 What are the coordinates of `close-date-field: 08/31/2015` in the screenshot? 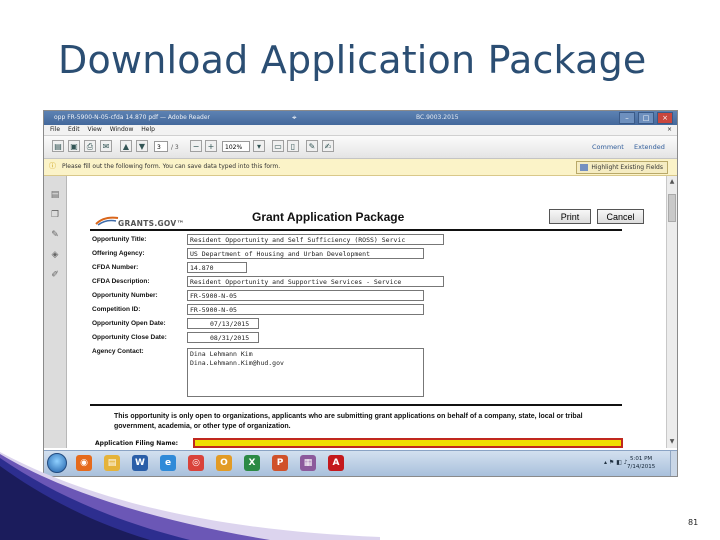 It's located at (223, 337).